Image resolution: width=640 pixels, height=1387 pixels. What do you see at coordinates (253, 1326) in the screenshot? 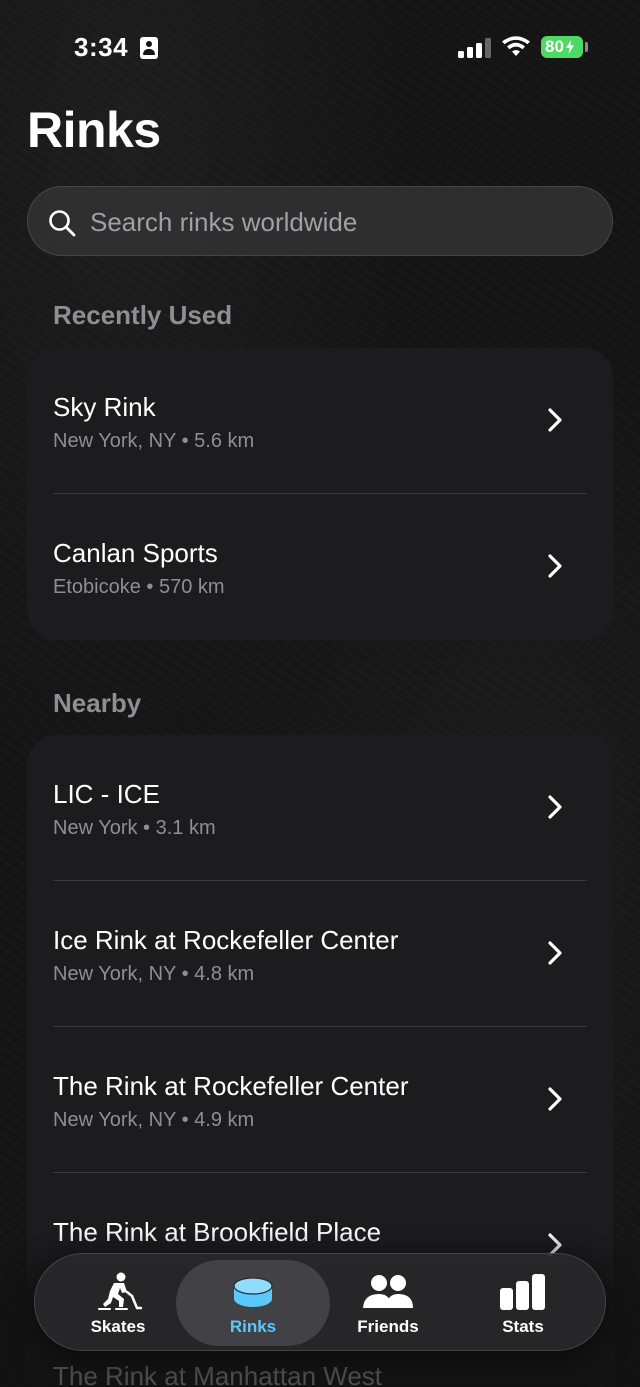
I see `tab-label: Rinks` at bounding box center [253, 1326].